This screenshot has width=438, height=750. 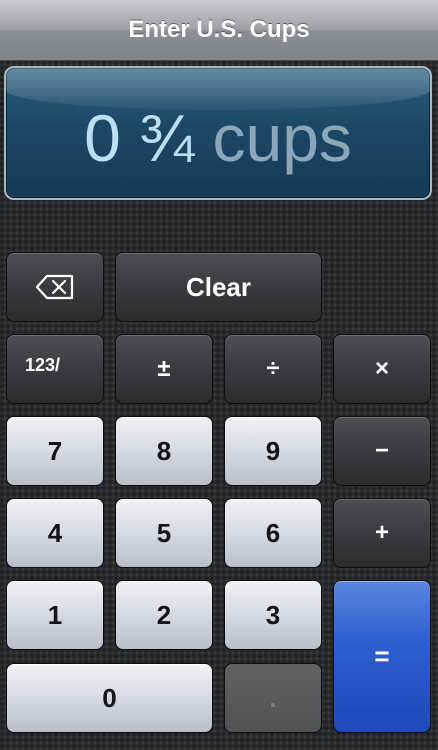 I want to click on display-unit: cups, so click(x=282, y=138).